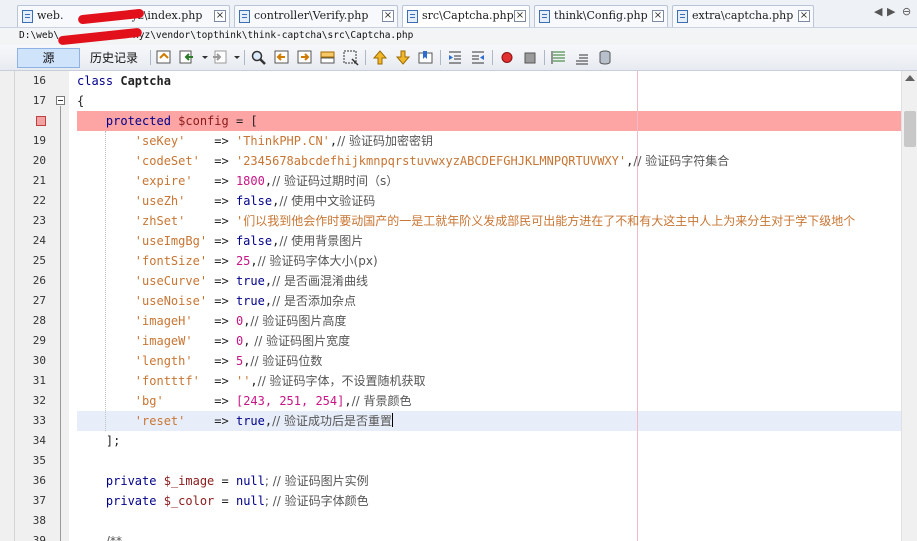 Image resolution: width=917 pixels, height=541 pixels. I want to click on find-previous-icon, so click(282, 57).